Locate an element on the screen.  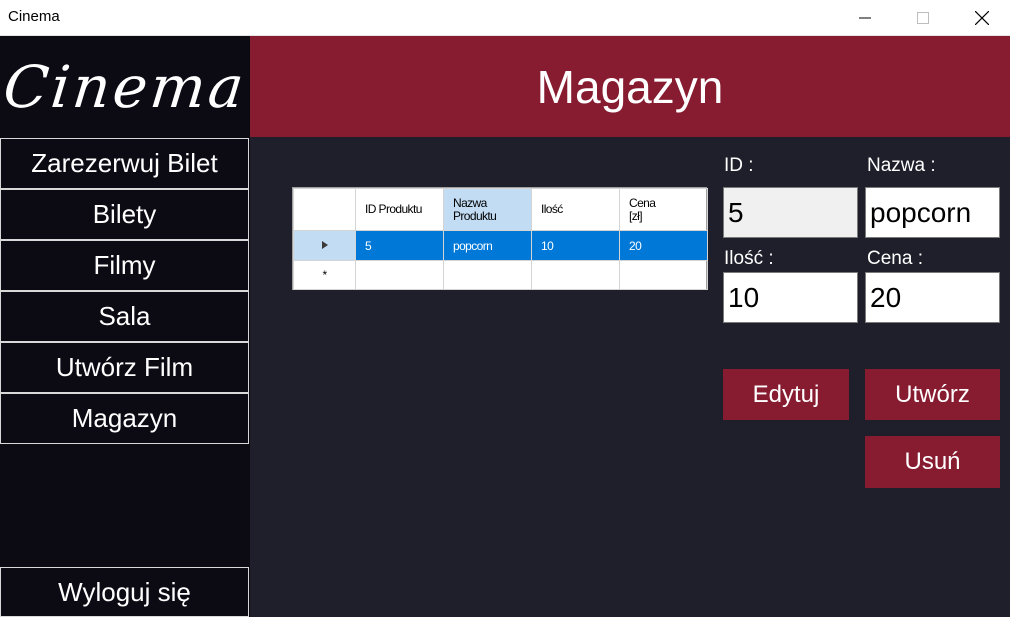
column-header-id: ID Produktu is located at coordinates (399, 209).